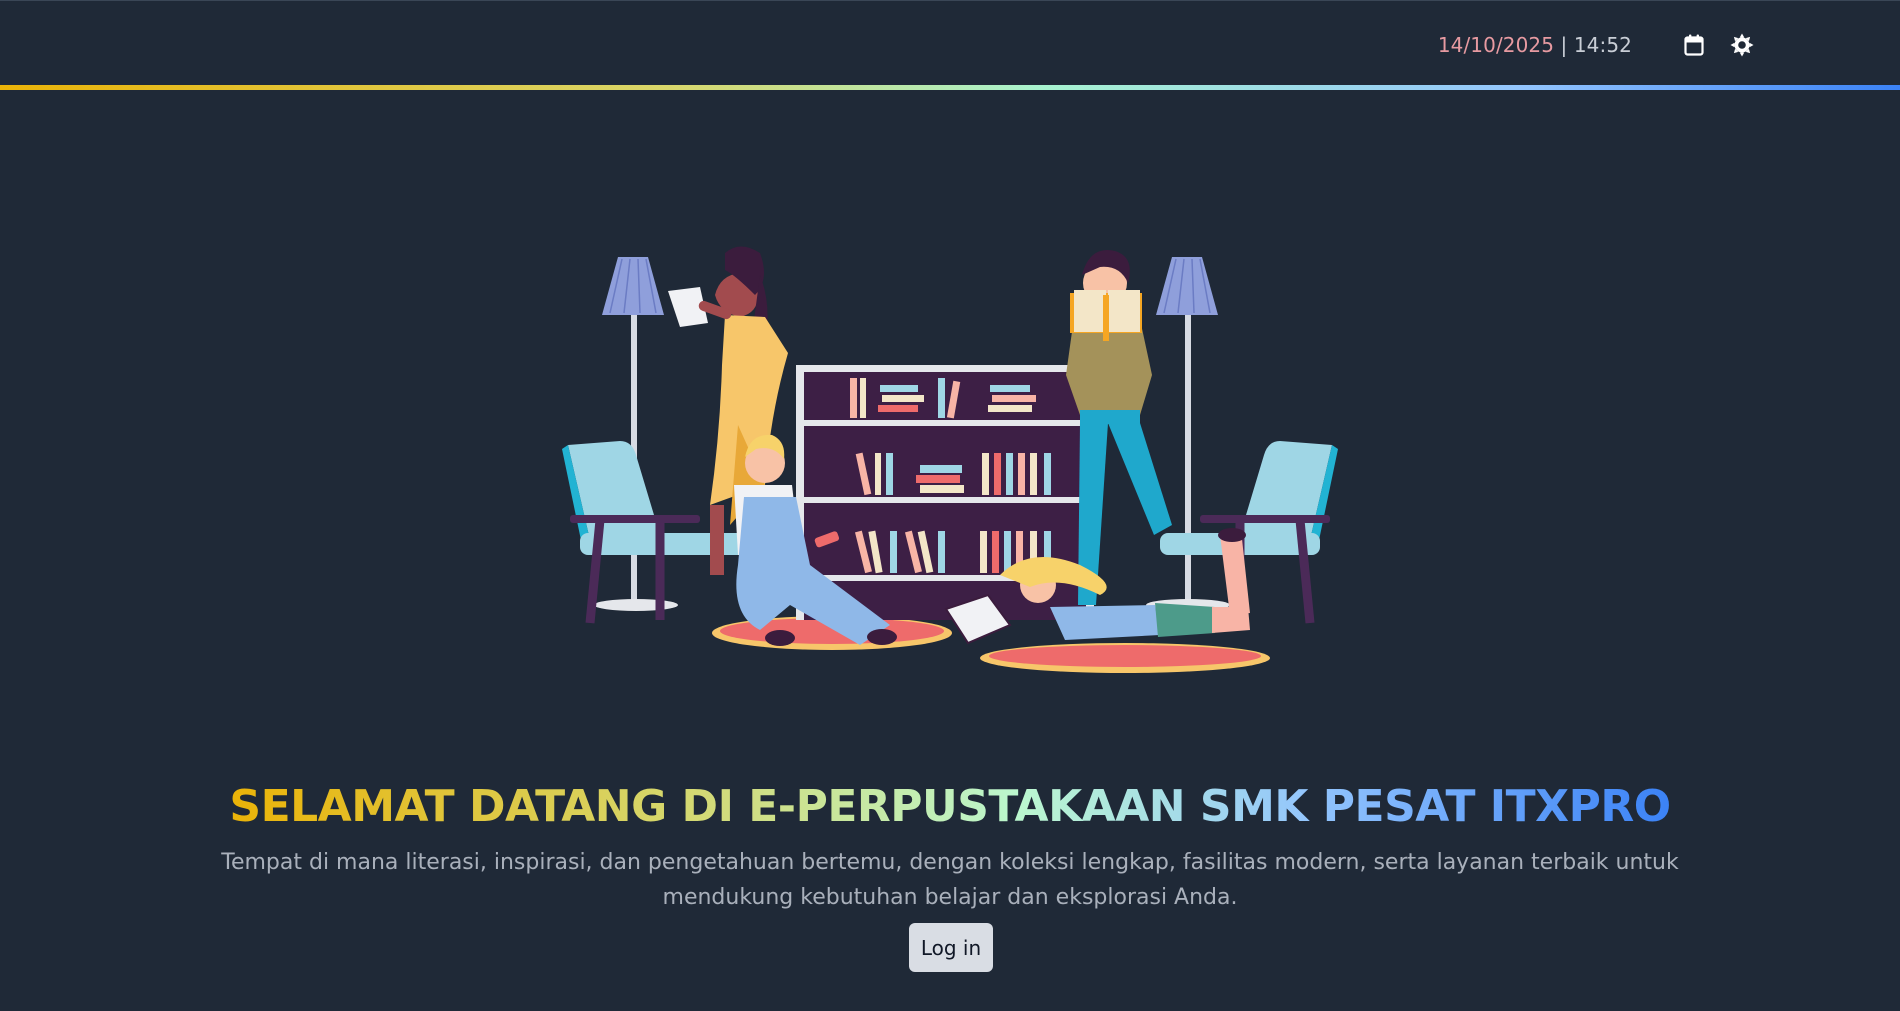  I want to click on calendar-icon, so click(1694, 45).